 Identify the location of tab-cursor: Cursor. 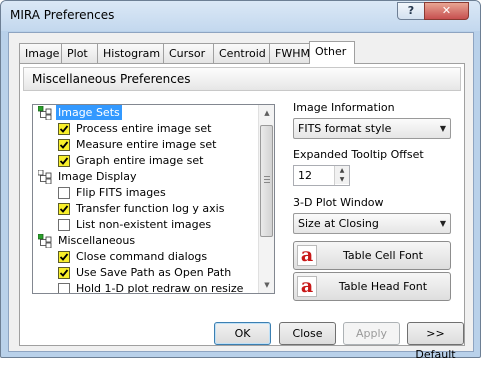
(188, 53).